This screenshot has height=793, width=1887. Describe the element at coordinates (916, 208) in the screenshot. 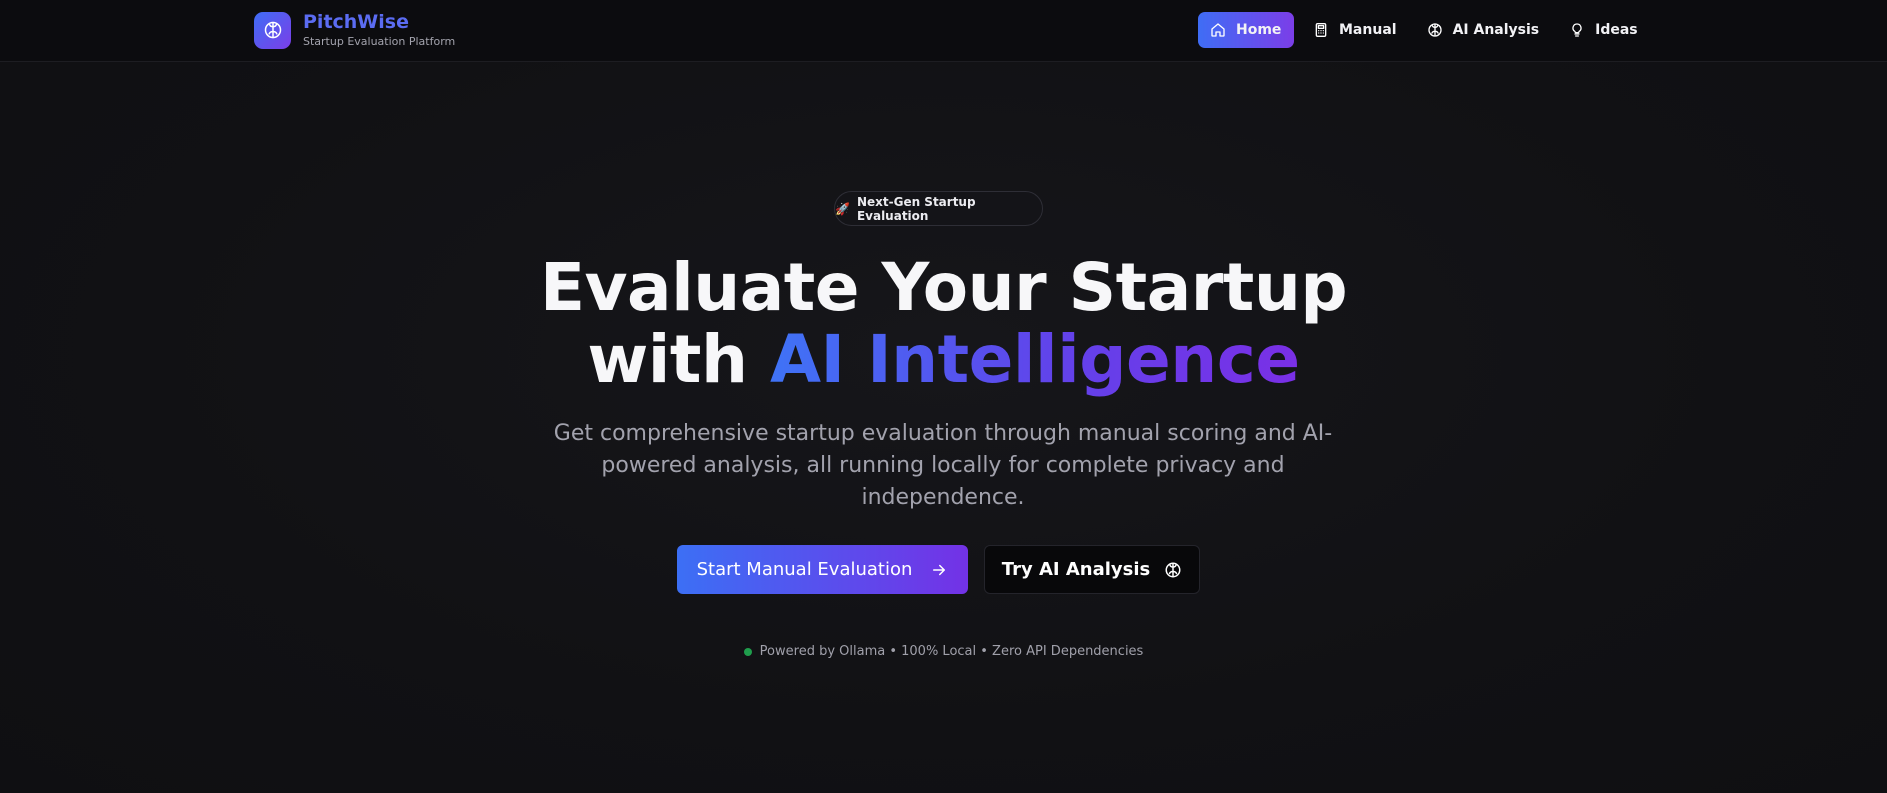

I see `badge-text: Next-Gen Startup Evaluation` at that location.